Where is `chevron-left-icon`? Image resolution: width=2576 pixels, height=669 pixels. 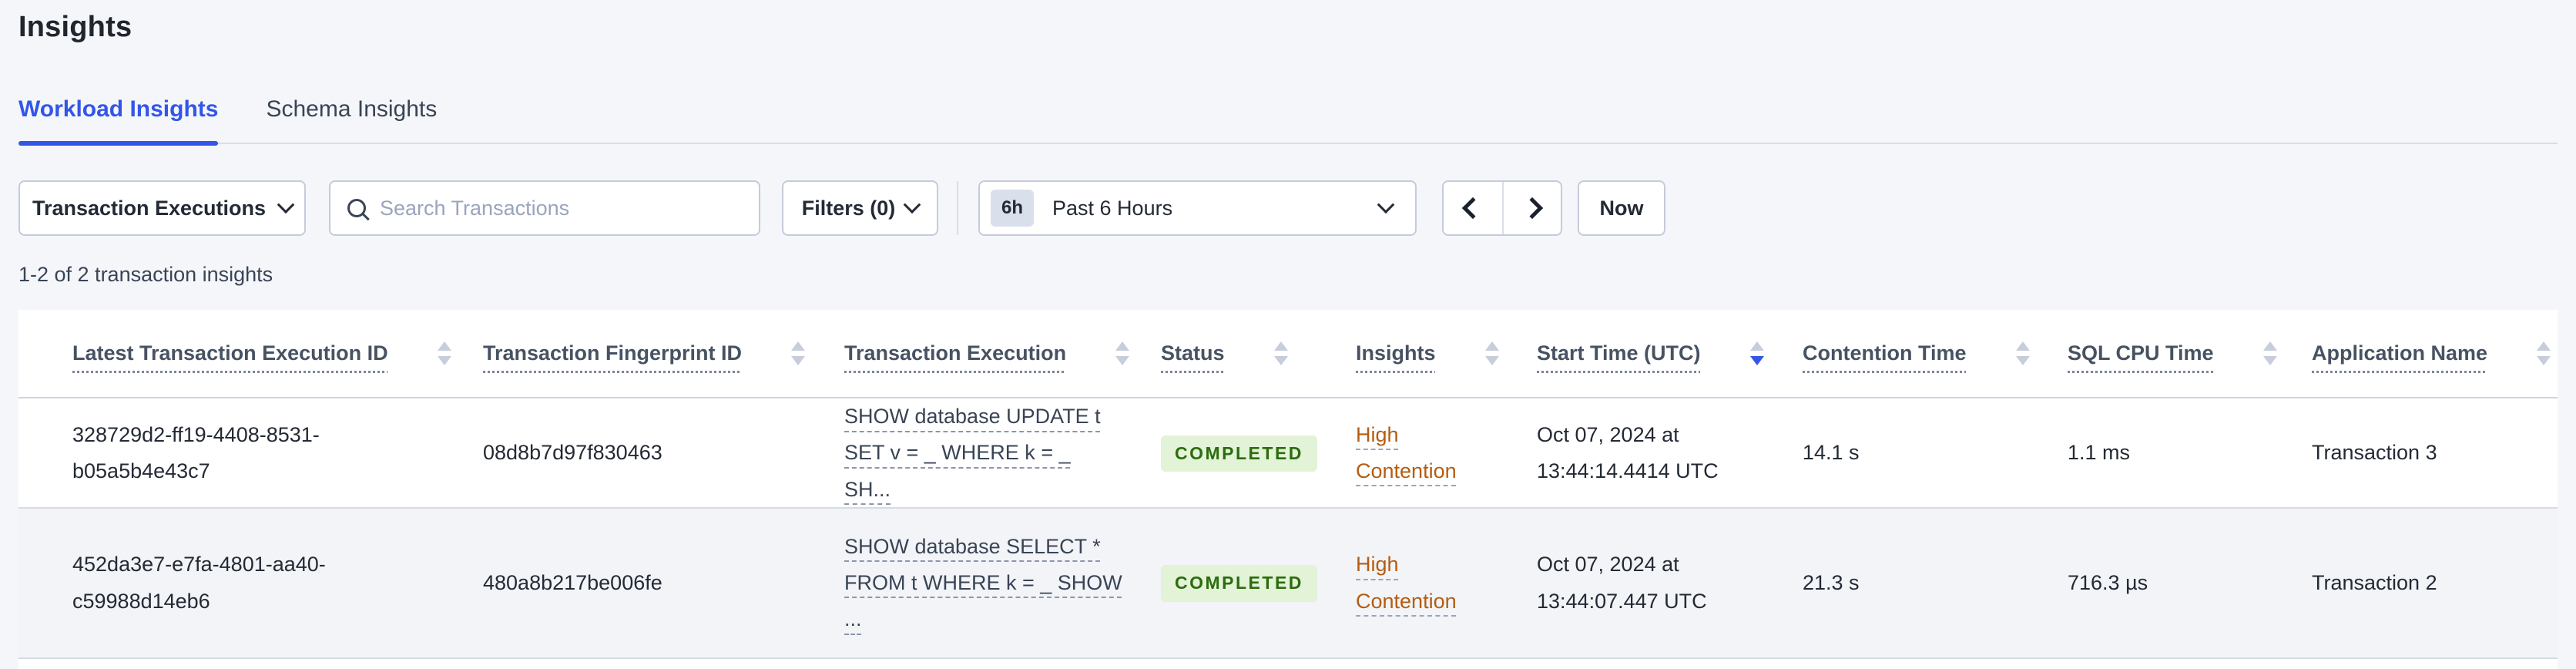
chevron-left-icon is located at coordinates (1472, 208).